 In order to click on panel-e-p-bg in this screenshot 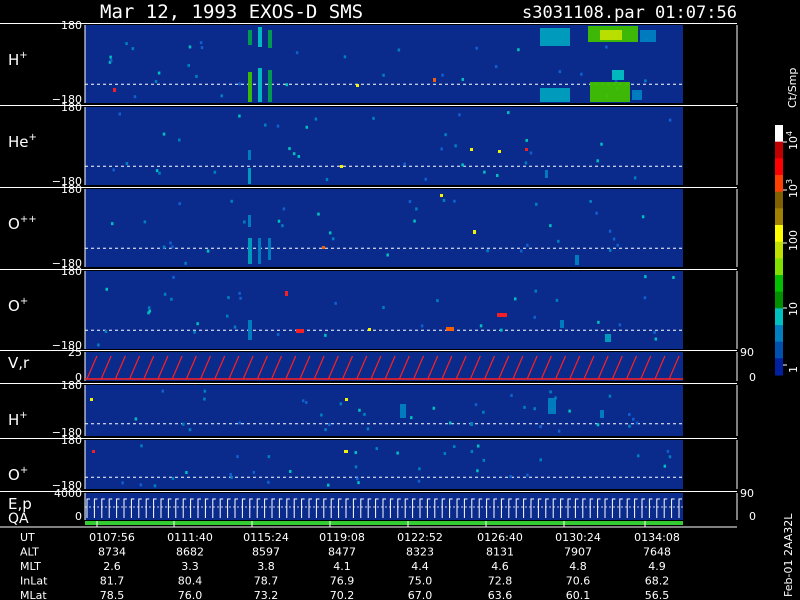, I will do `click(384, 506)`.